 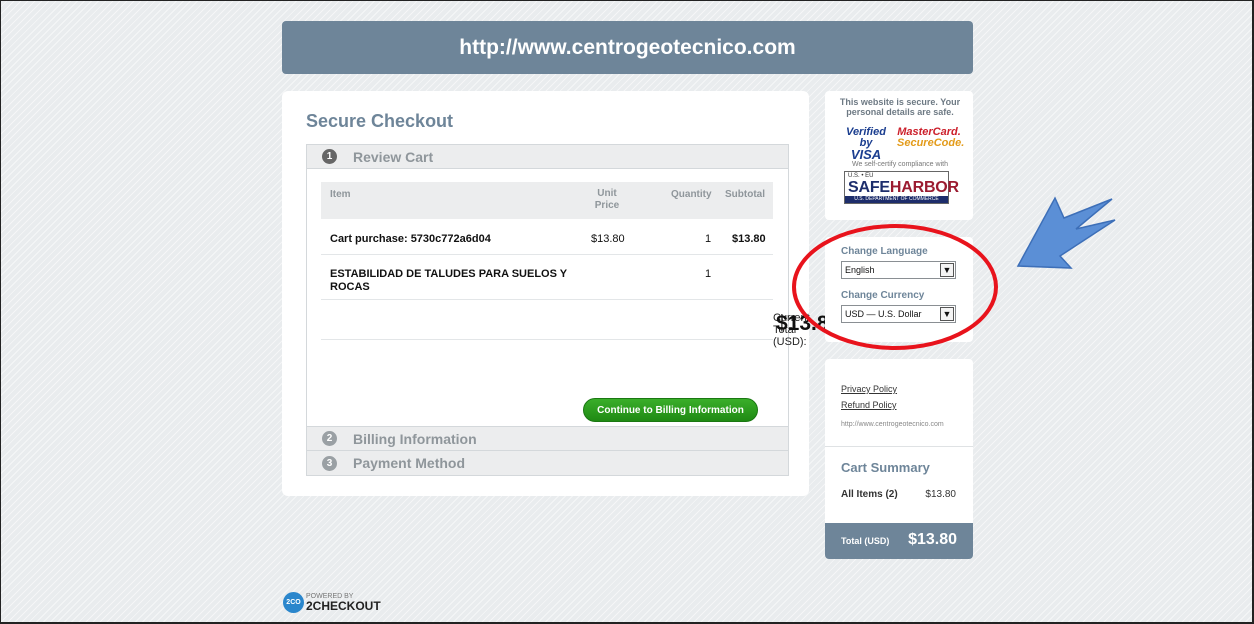 What do you see at coordinates (895, 287) in the screenshot?
I see `red-highlight-circle` at bounding box center [895, 287].